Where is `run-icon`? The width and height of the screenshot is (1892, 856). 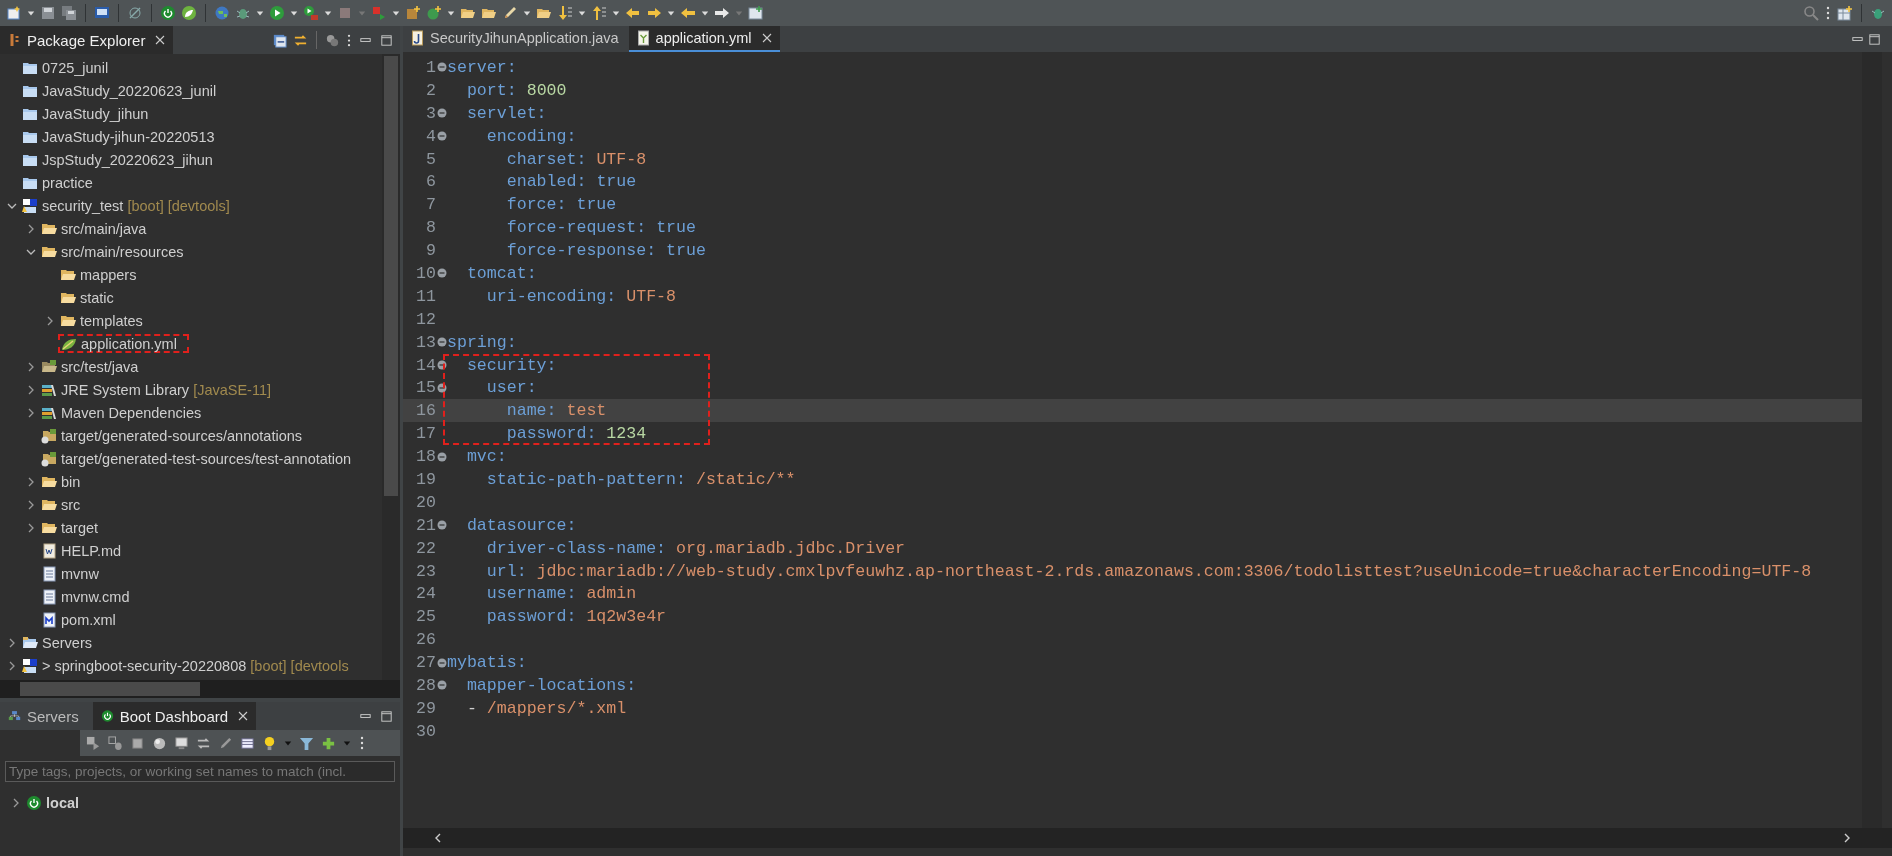 run-icon is located at coordinates (277, 13).